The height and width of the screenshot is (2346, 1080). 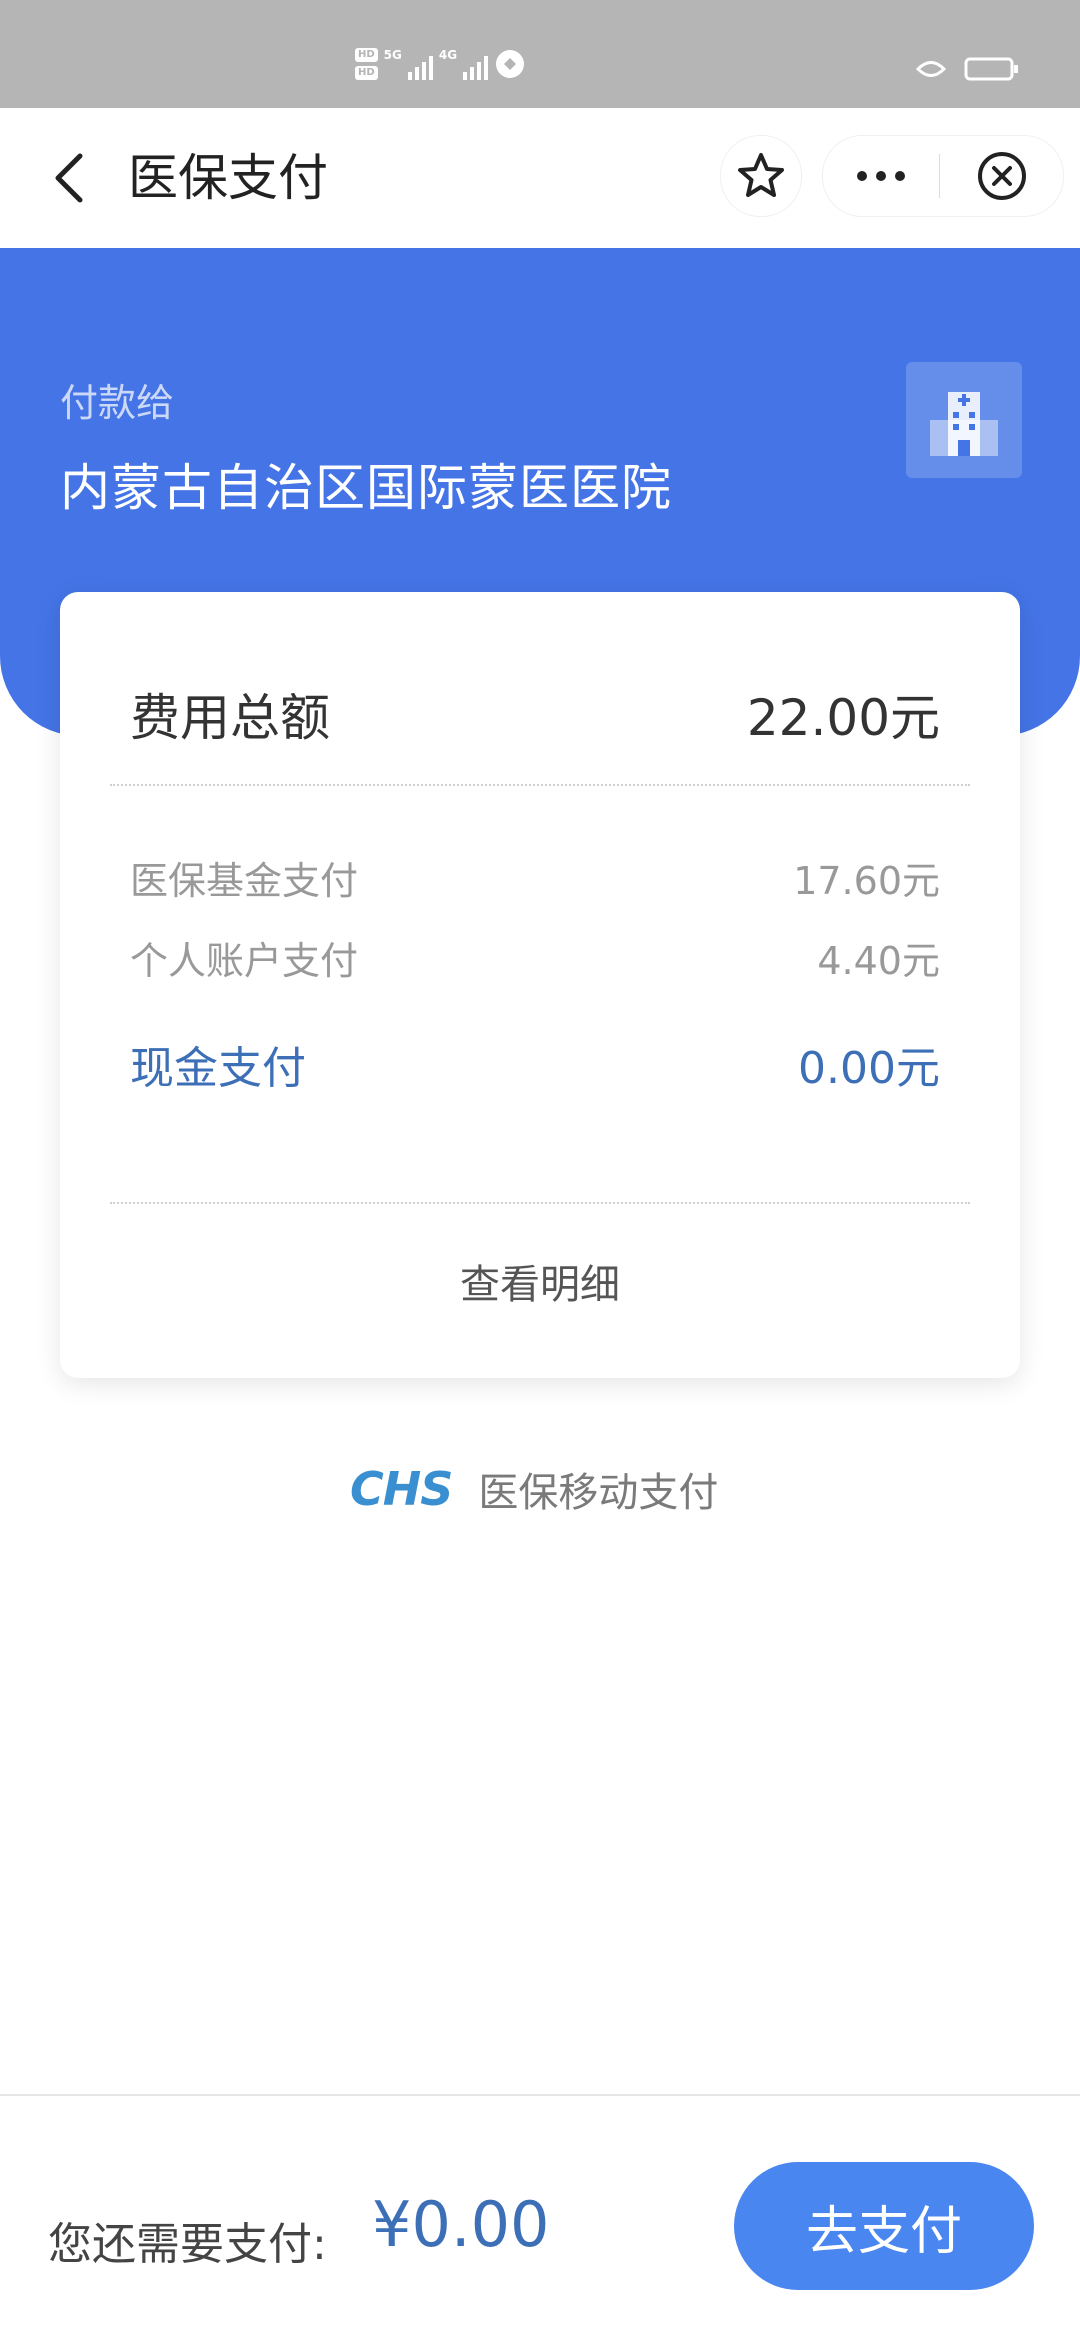 What do you see at coordinates (535, 877) in the screenshot?
I see `fund-payment-row: 医保基金支付 17.60元` at bounding box center [535, 877].